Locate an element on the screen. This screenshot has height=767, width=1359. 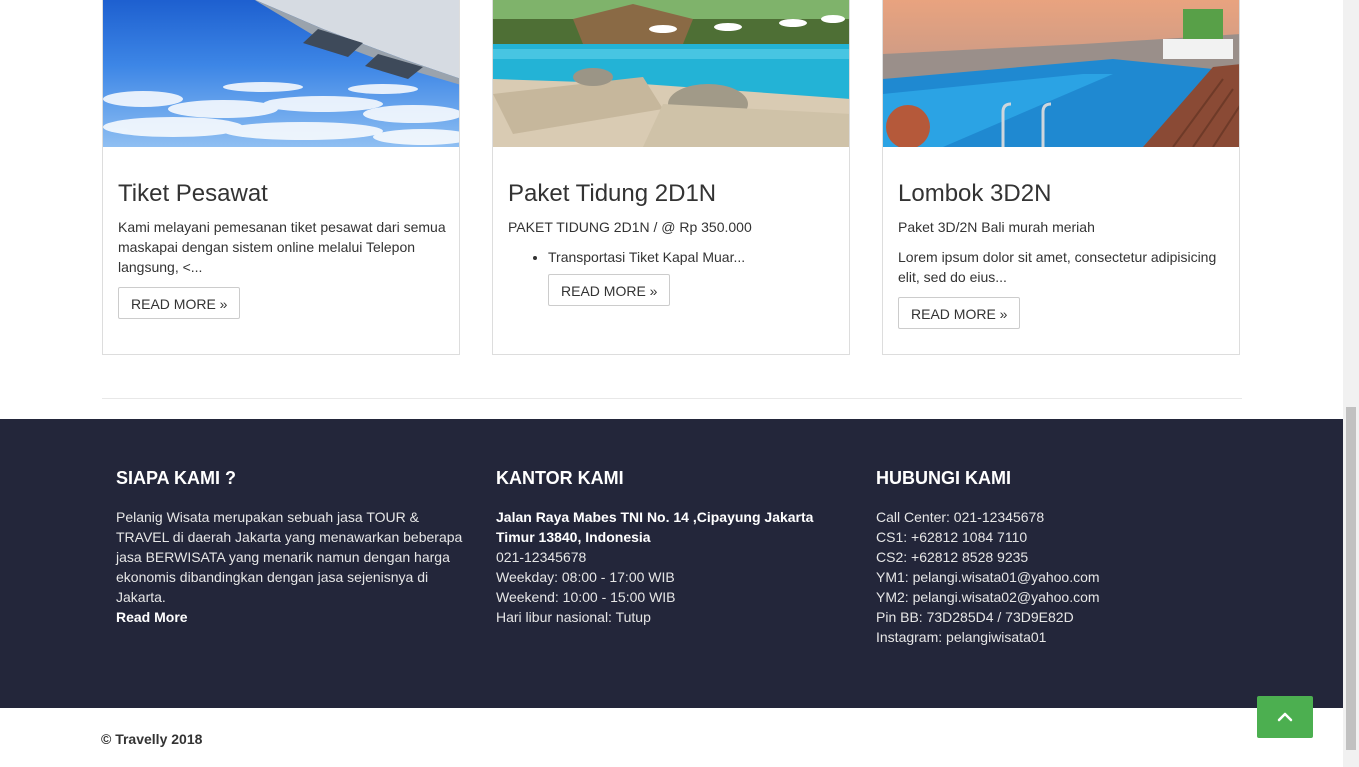
card-title: Tiket Pesawat is located at coordinates (193, 194).